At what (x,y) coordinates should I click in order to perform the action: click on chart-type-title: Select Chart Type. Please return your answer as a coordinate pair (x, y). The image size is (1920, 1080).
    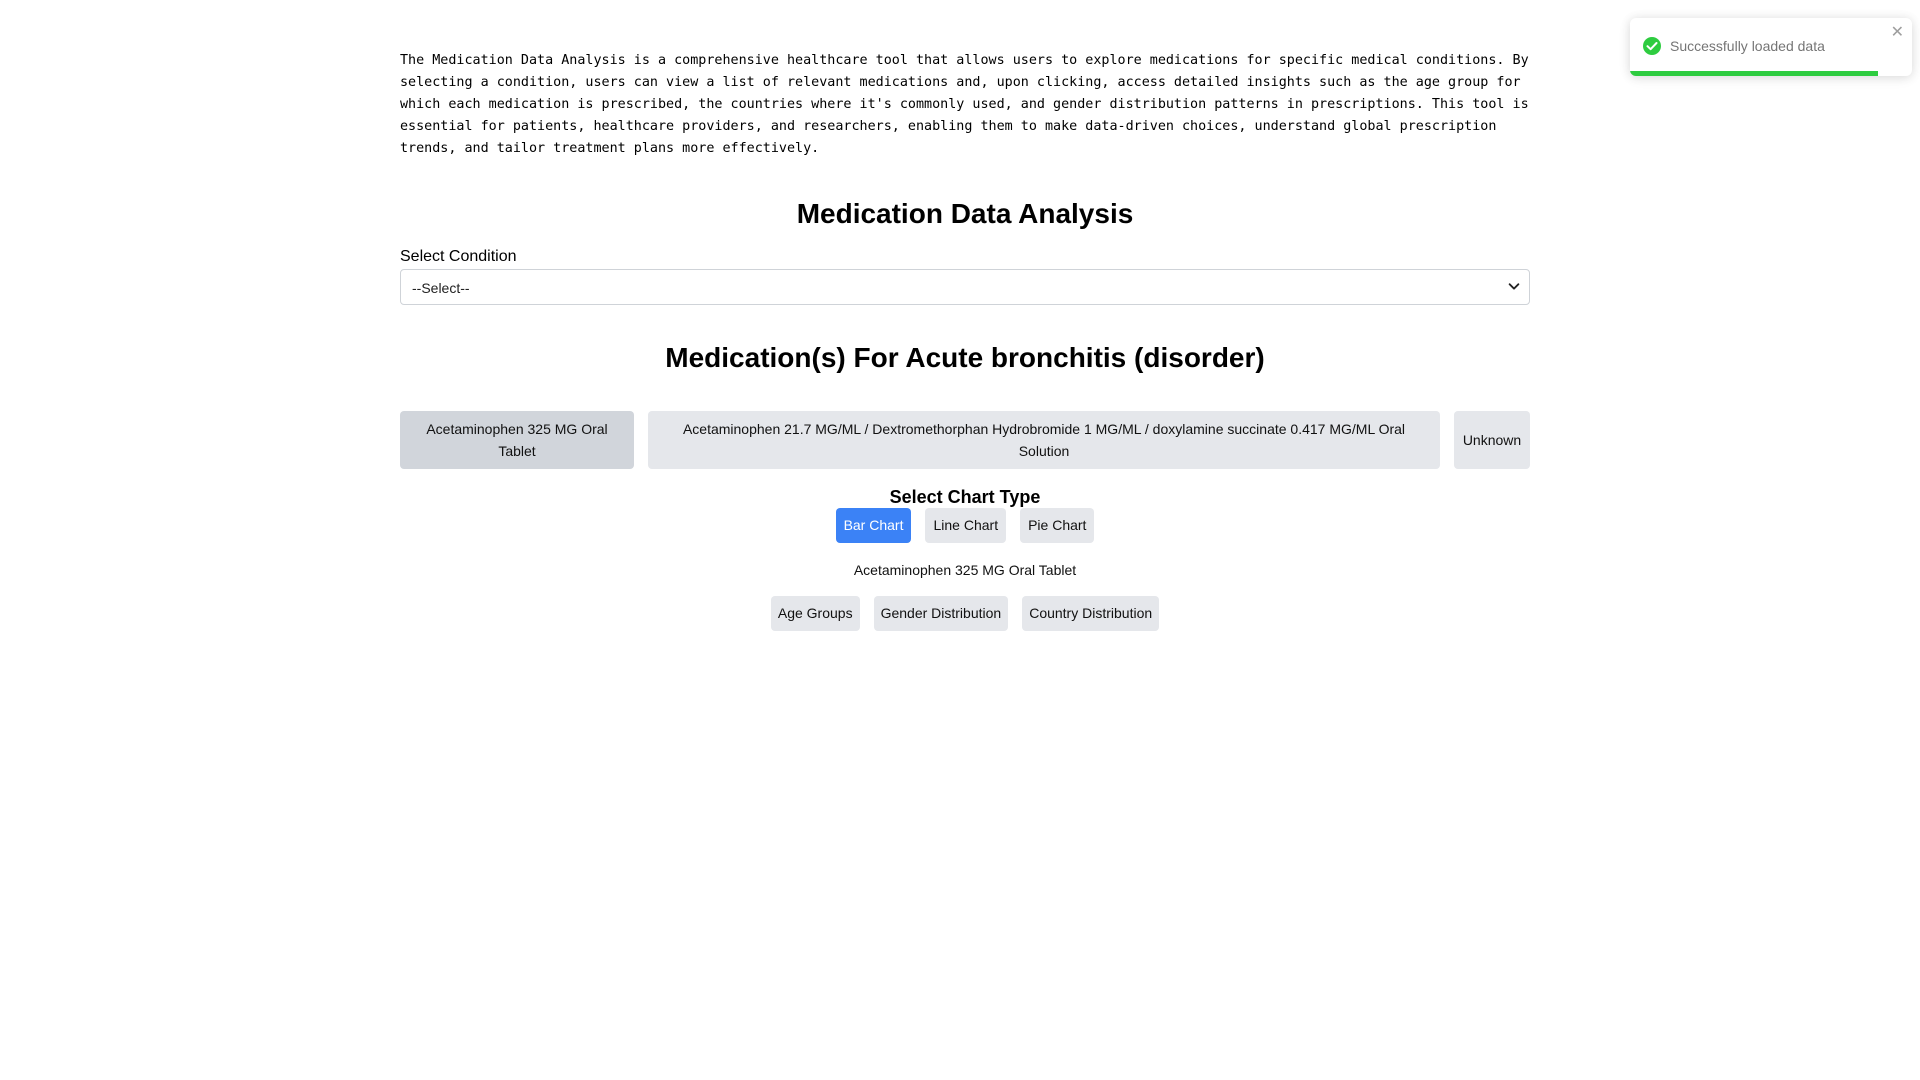
    Looking at the image, I should click on (965, 497).